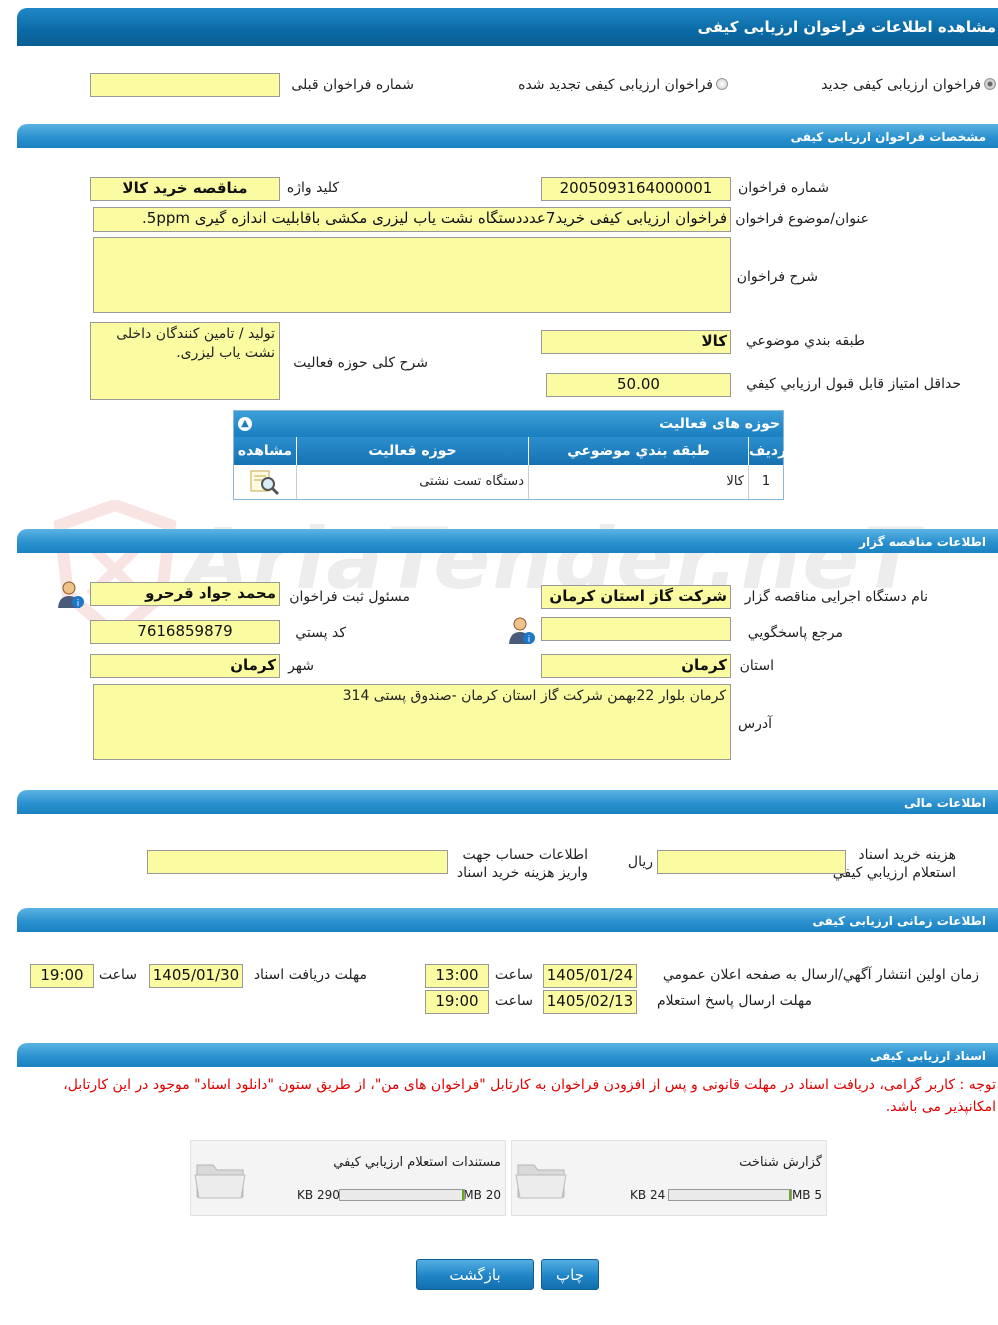 The width and height of the screenshot is (998, 1325). I want to click on col-view: مشاهده, so click(265, 451).